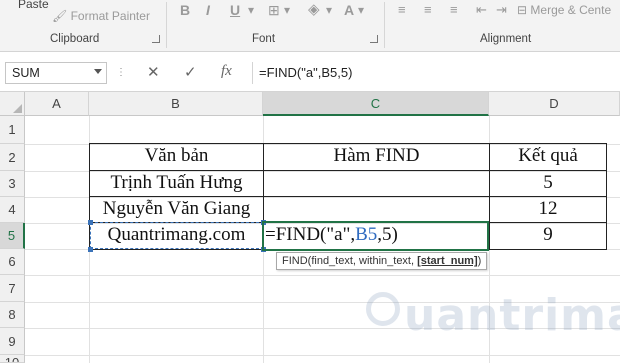 The height and width of the screenshot is (363, 620). I want to click on font-group-label: Font, so click(264, 39).